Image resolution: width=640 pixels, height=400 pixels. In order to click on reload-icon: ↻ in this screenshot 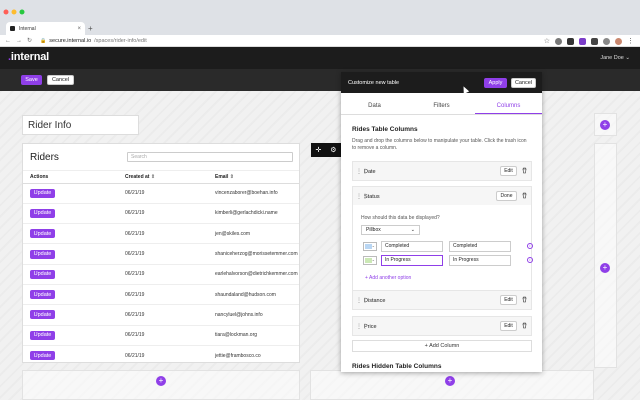, I will do `click(29, 40)`.